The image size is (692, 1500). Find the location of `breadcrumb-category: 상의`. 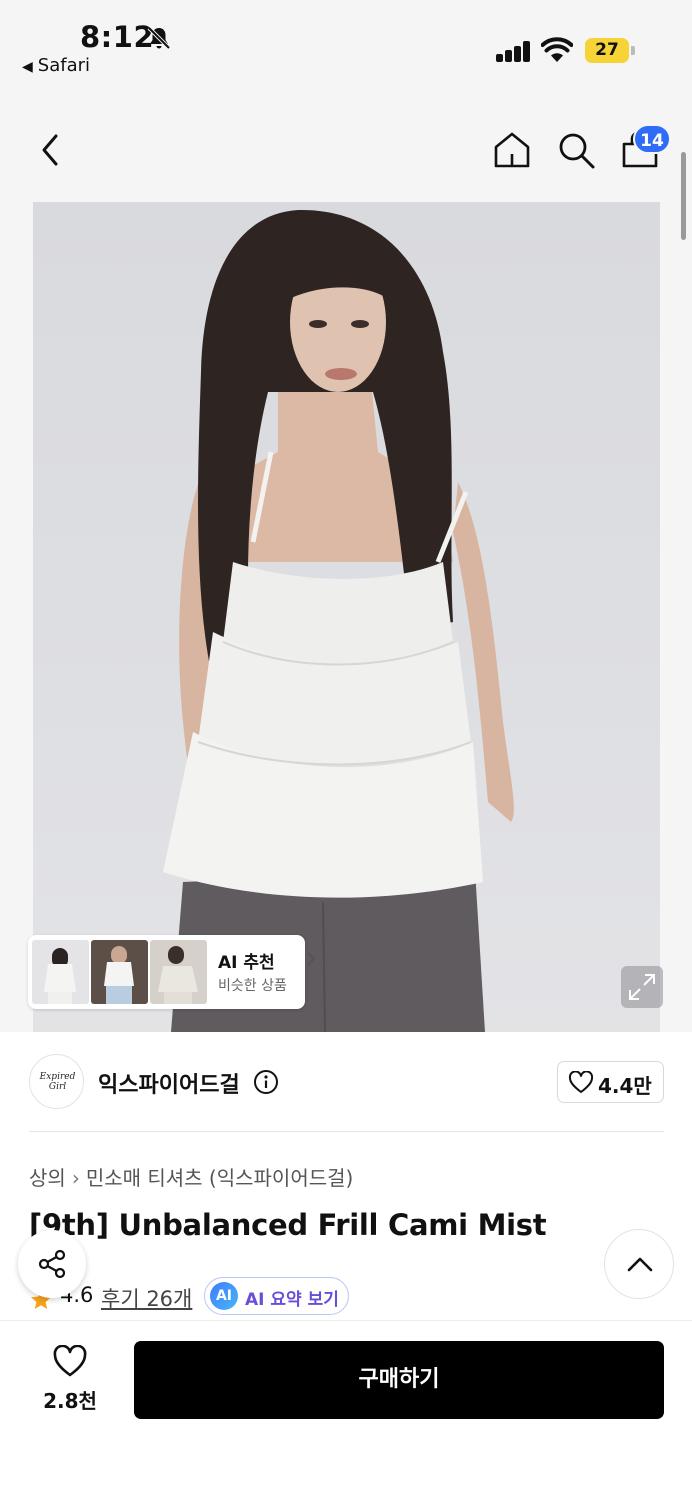

breadcrumb-category: 상의 is located at coordinates (47, 1178).